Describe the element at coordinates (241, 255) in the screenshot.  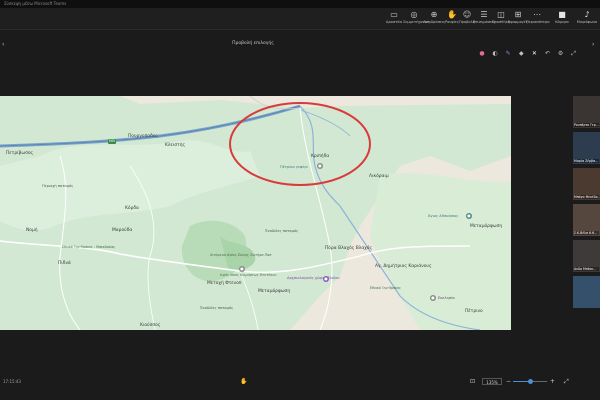
I see `map-label: Χιτάμενα Αγίας Ζώνης Σωτήρα Παπ` at that location.